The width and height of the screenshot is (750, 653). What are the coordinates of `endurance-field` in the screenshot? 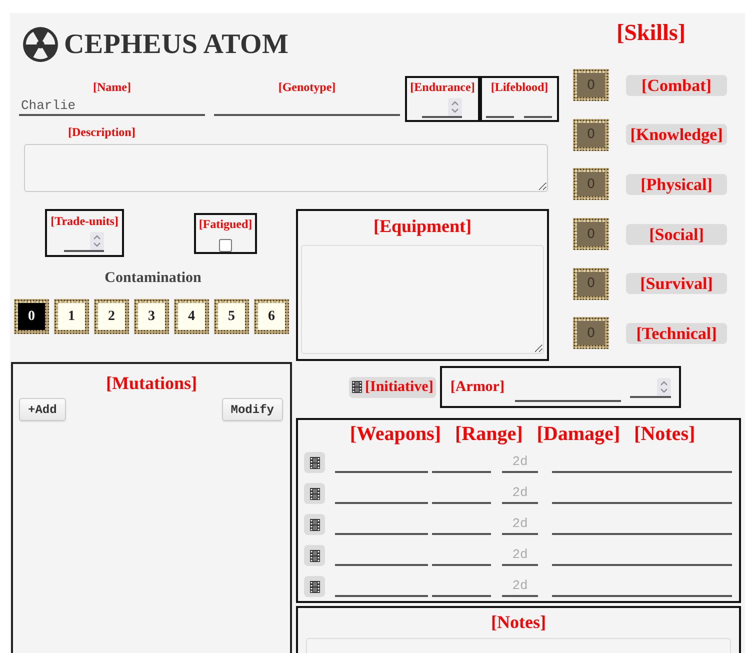 It's located at (442, 108).